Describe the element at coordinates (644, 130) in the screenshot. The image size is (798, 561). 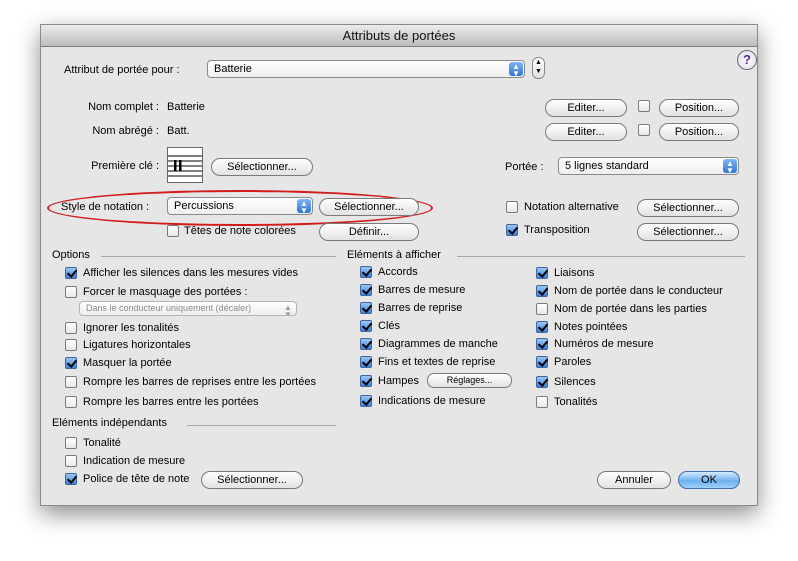
I see `short-name-position-checkbox` at that location.